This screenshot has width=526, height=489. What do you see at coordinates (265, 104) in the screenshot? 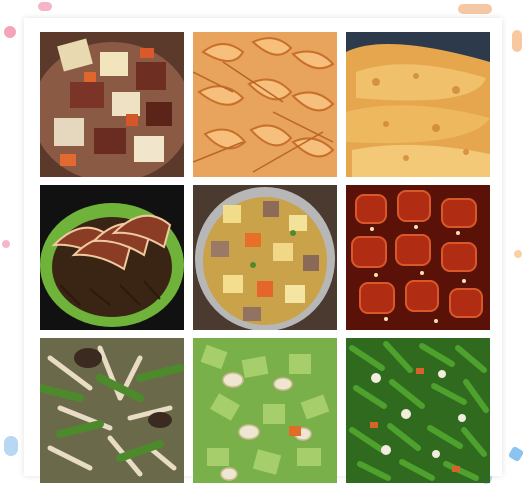
I see `steamed-shrimp-photo` at bounding box center [265, 104].